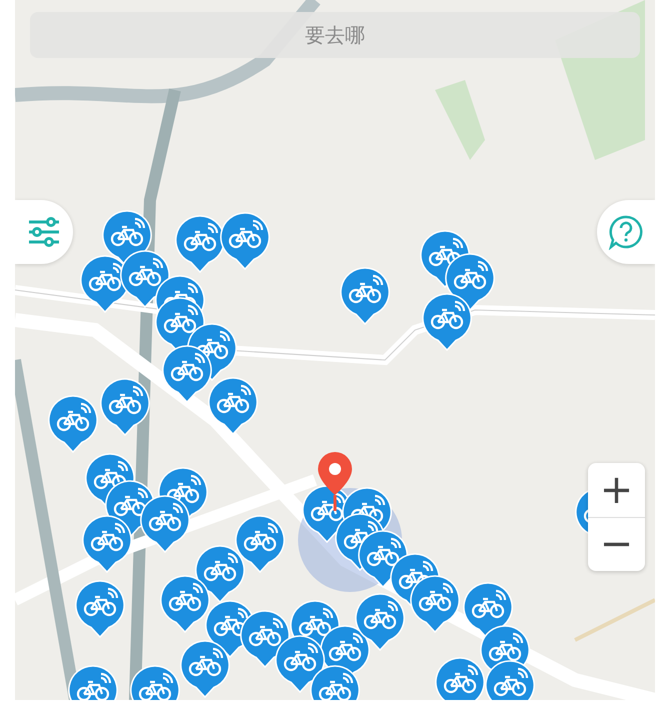 Image resolution: width=670 pixels, height=707 pixels. I want to click on search-field: 要去哪, so click(335, 35).